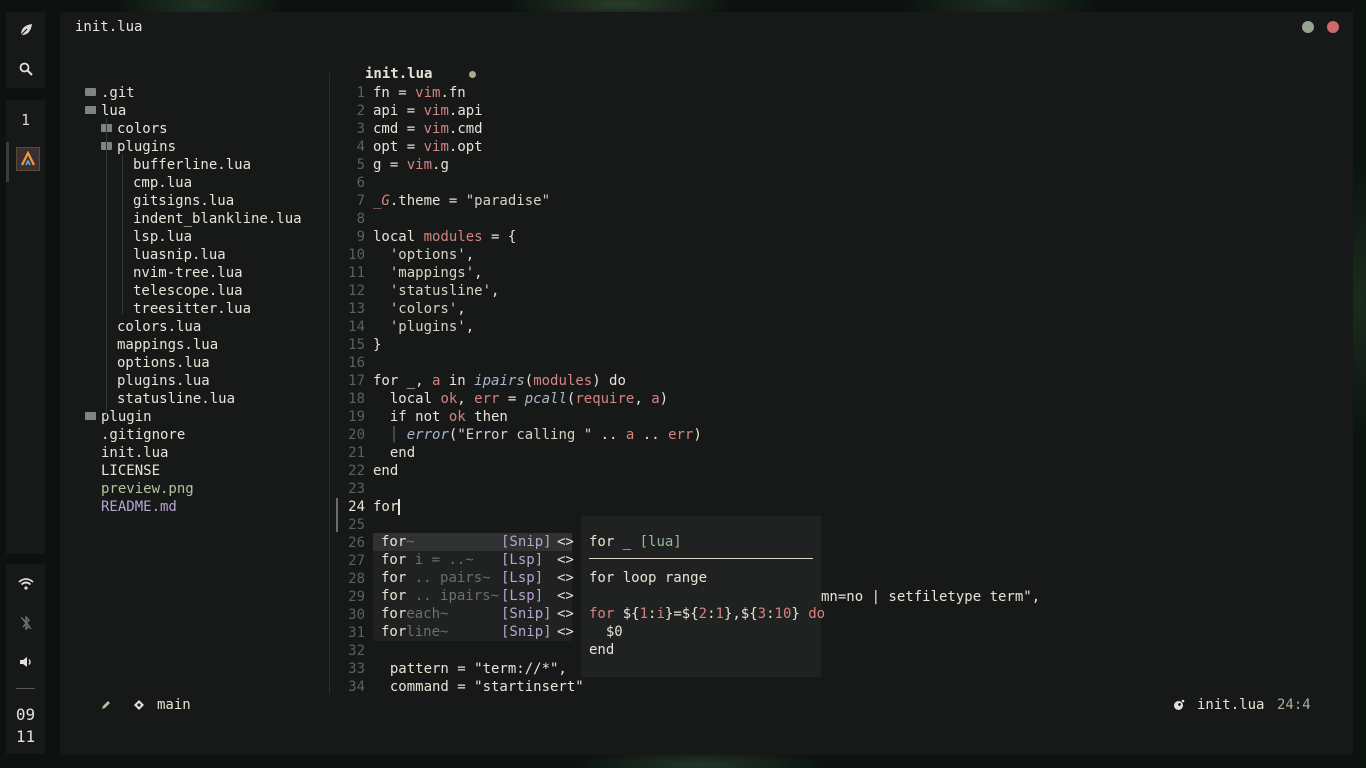 Image resolution: width=1366 pixels, height=768 pixels. I want to click on completion-item: foreach~ [Snip] <>, so click(473, 614).